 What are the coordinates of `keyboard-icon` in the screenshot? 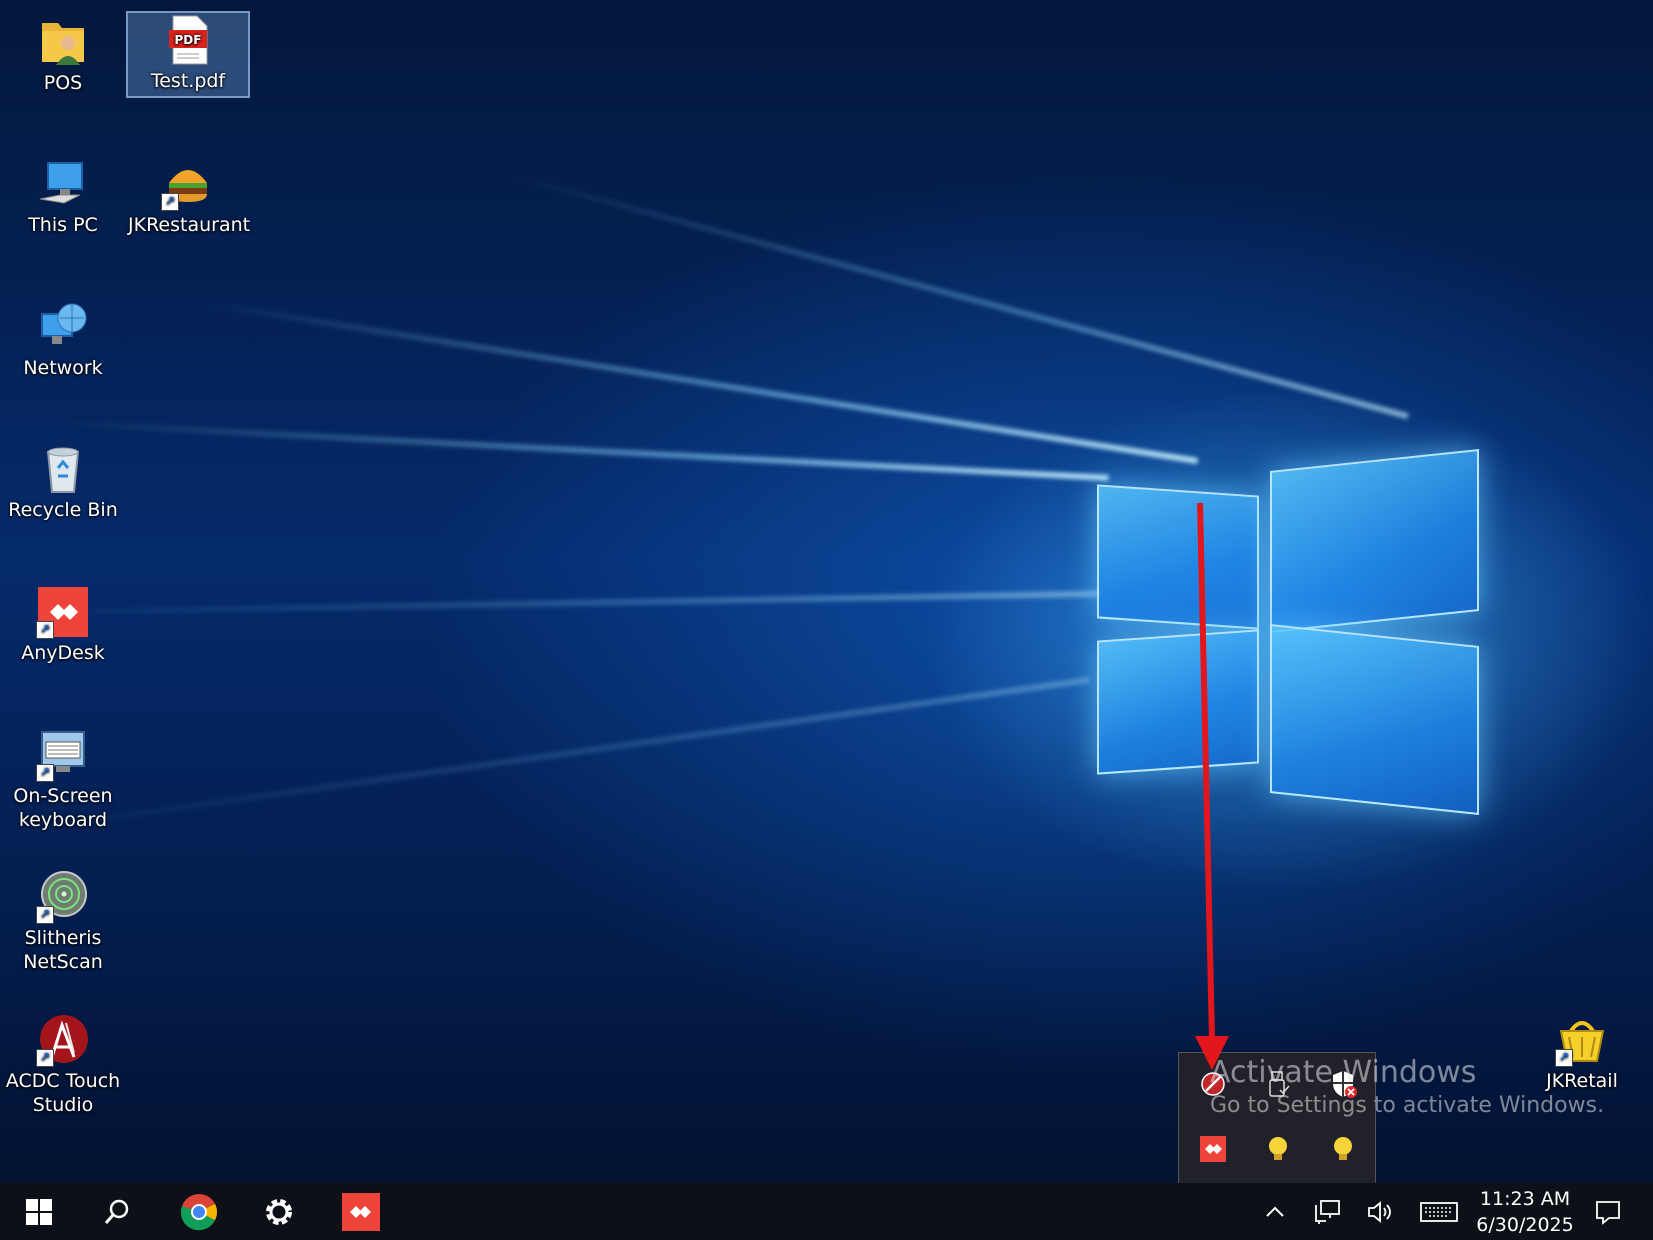 It's located at (1439, 1211).